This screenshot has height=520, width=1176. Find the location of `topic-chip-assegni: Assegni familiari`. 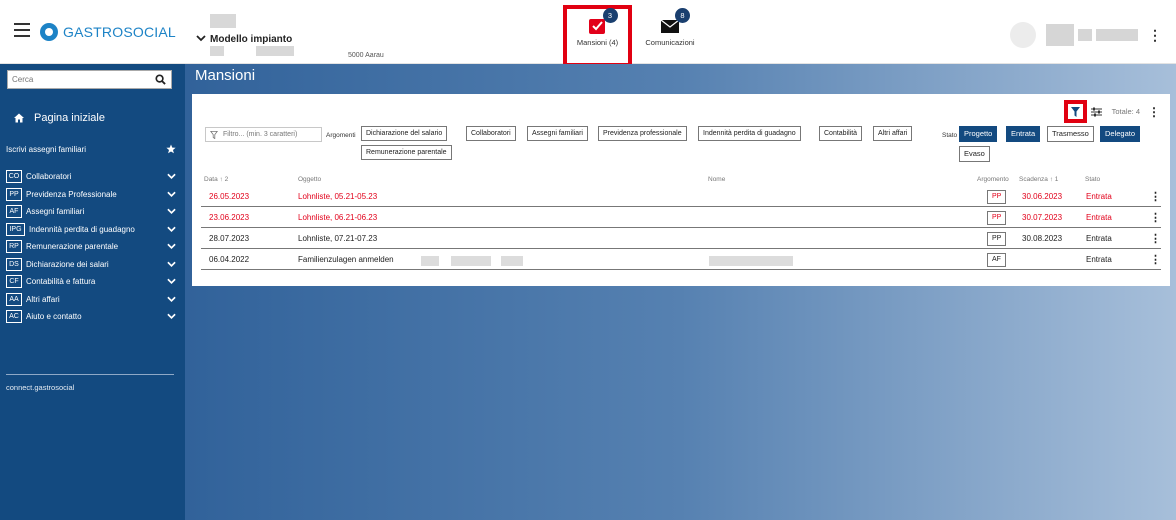

topic-chip-assegni: Assegni familiari is located at coordinates (557, 133).